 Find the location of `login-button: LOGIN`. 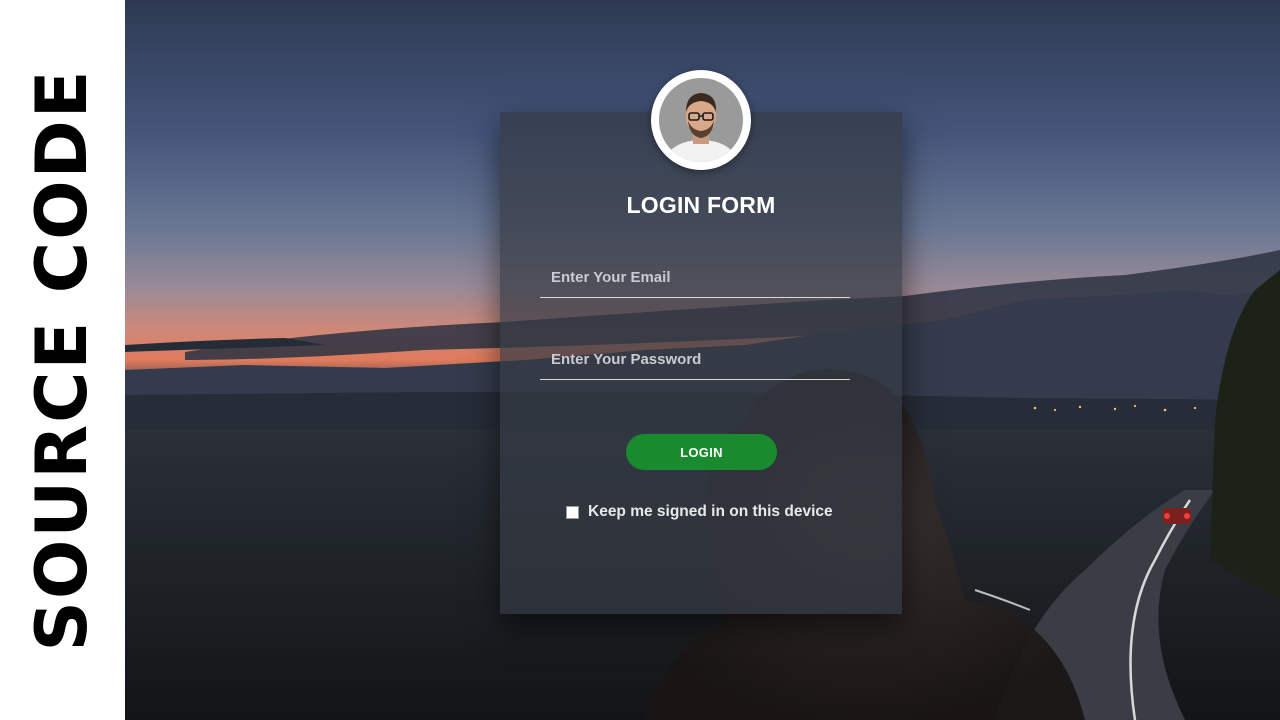

login-button: LOGIN is located at coordinates (701, 452).